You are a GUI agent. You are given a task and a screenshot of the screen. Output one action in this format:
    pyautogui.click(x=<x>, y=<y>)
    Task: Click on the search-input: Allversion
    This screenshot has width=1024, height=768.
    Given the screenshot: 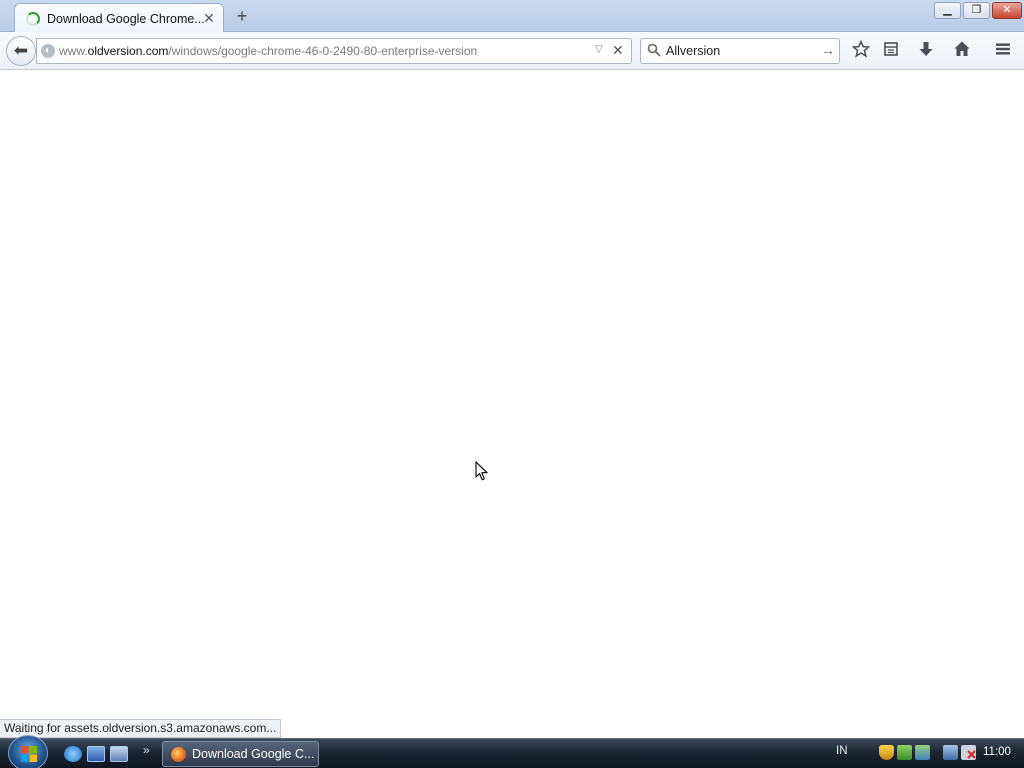 What is the action you would take?
    pyautogui.click(x=693, y=51)
    